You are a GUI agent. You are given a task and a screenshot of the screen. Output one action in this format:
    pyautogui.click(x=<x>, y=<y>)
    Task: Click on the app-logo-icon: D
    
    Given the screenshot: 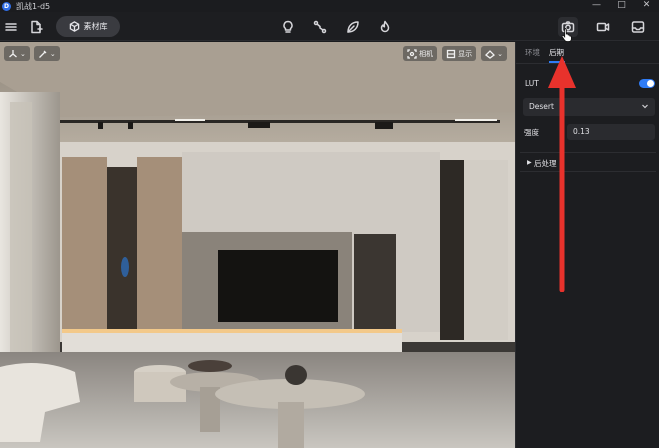 What is the action you would take?
    pyautogui.click(x=6, y=6)
    